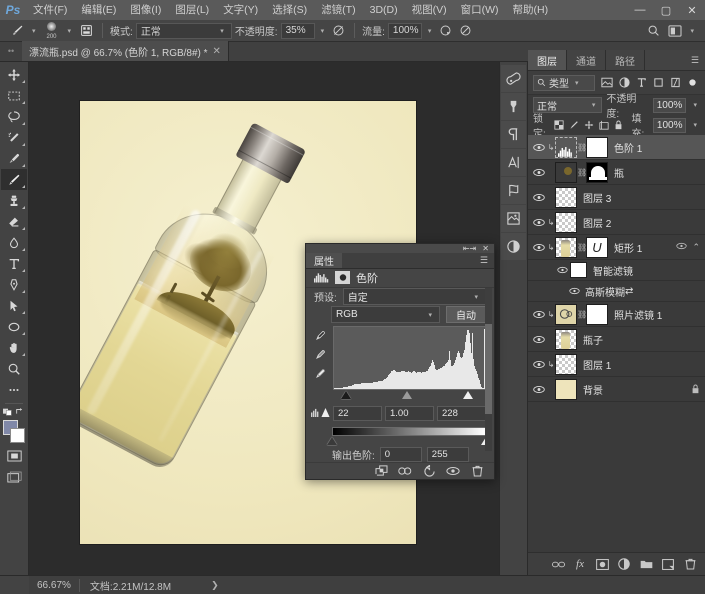 The width and height of the screenshot is (705, 594). I want to click on blur-tool, so click(14, 242).